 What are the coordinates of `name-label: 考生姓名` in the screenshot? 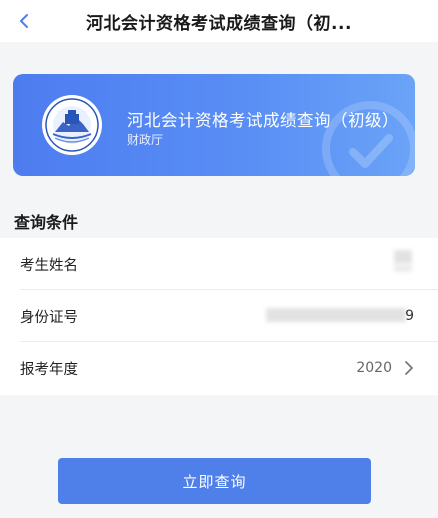 It's located at (49, 265).